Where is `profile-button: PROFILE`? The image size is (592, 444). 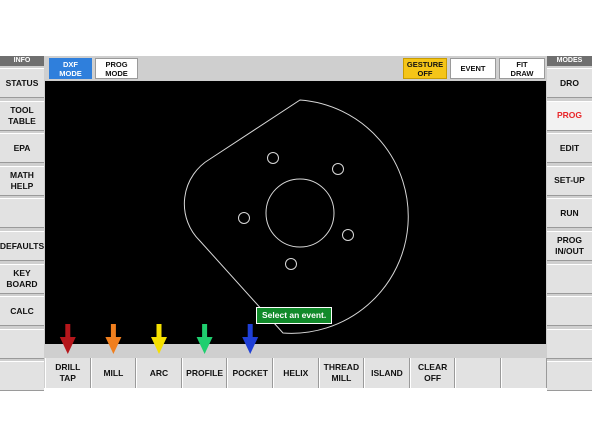
profile-button: PROFILE is located at coordinates (204, 373).